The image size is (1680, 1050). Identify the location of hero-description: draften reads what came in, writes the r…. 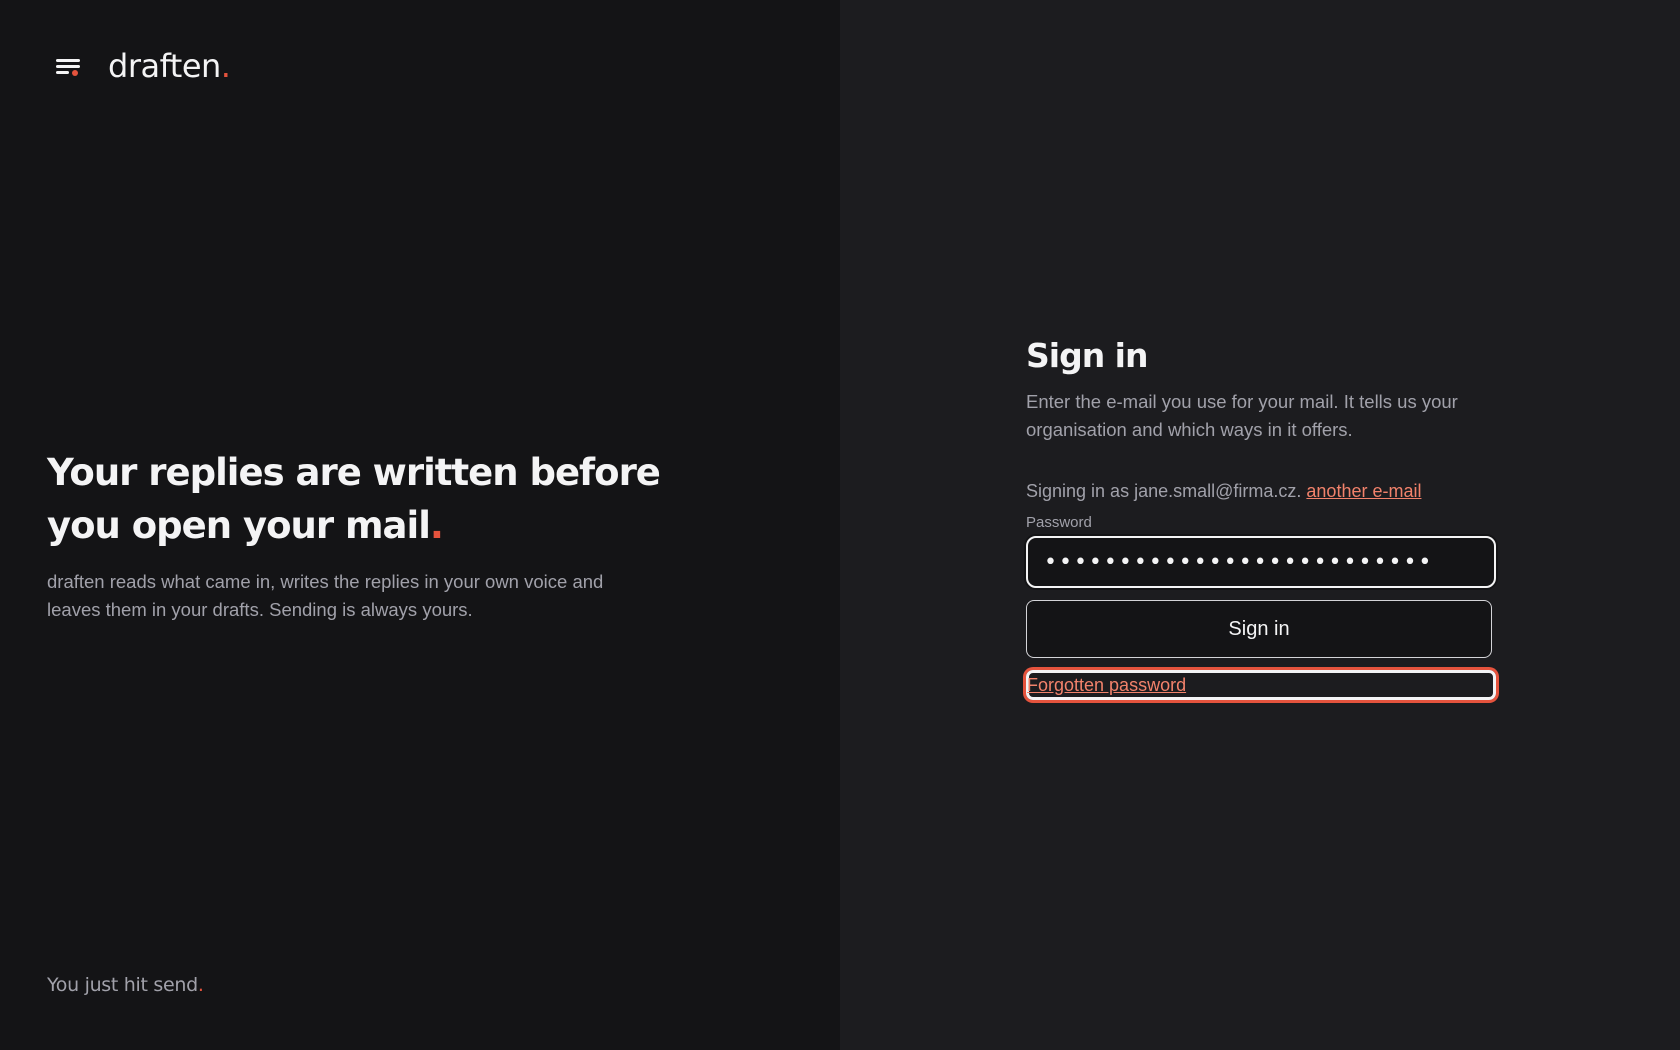
(325, 595).